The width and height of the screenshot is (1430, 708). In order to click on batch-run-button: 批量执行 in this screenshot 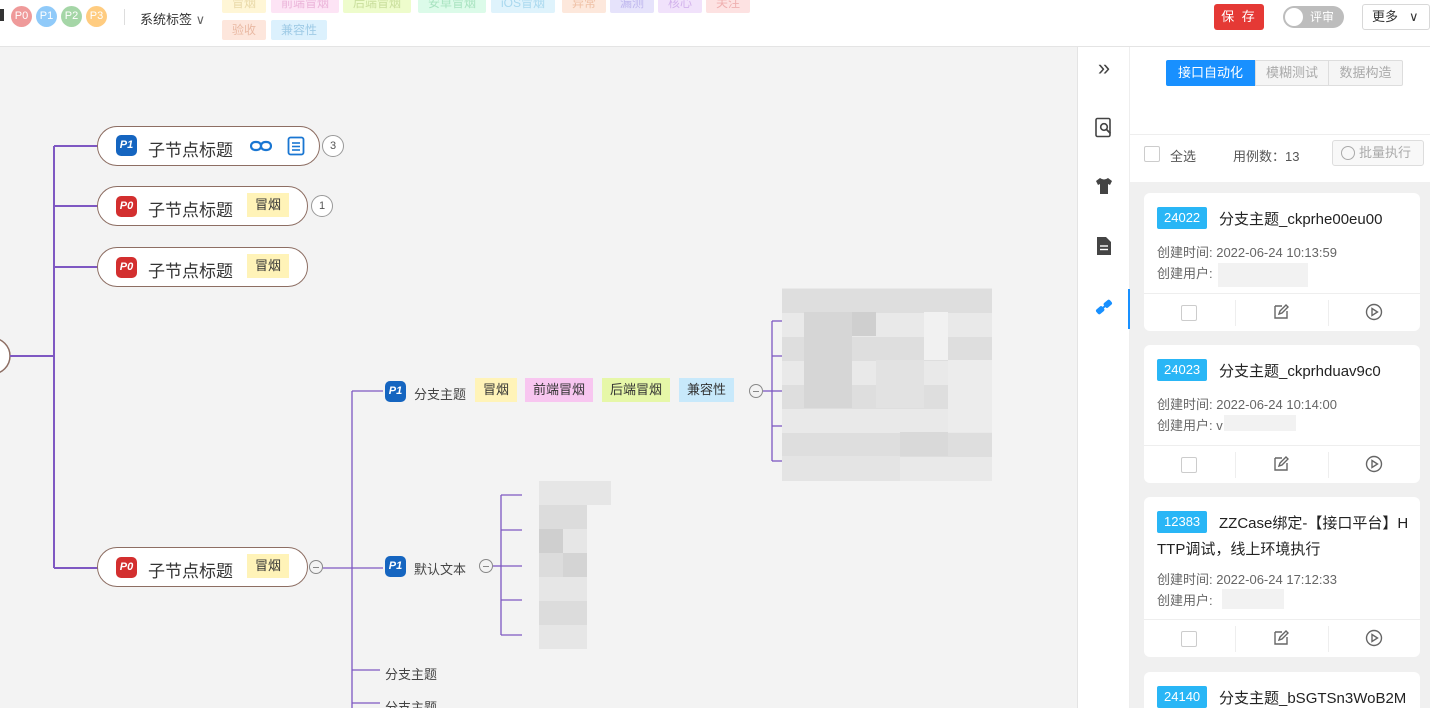, I will do `click(1378, 153)`.